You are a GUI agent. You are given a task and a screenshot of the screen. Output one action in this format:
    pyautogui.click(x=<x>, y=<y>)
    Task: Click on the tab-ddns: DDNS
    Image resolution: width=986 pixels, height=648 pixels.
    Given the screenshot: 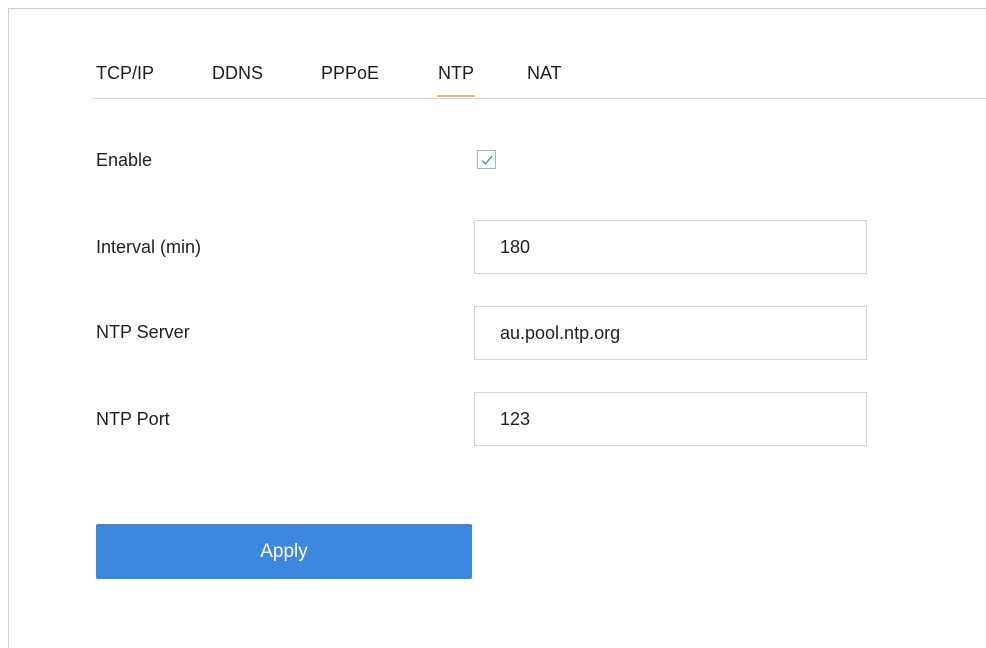 What is the action you would take?
    pyautogui.click(x=237, y=78)
    